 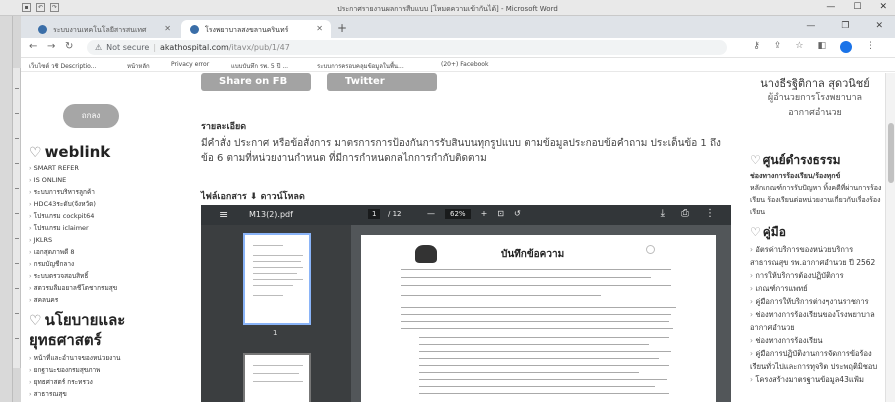 I want to click on download-icon: ⬇, so click(x=254, y=197).